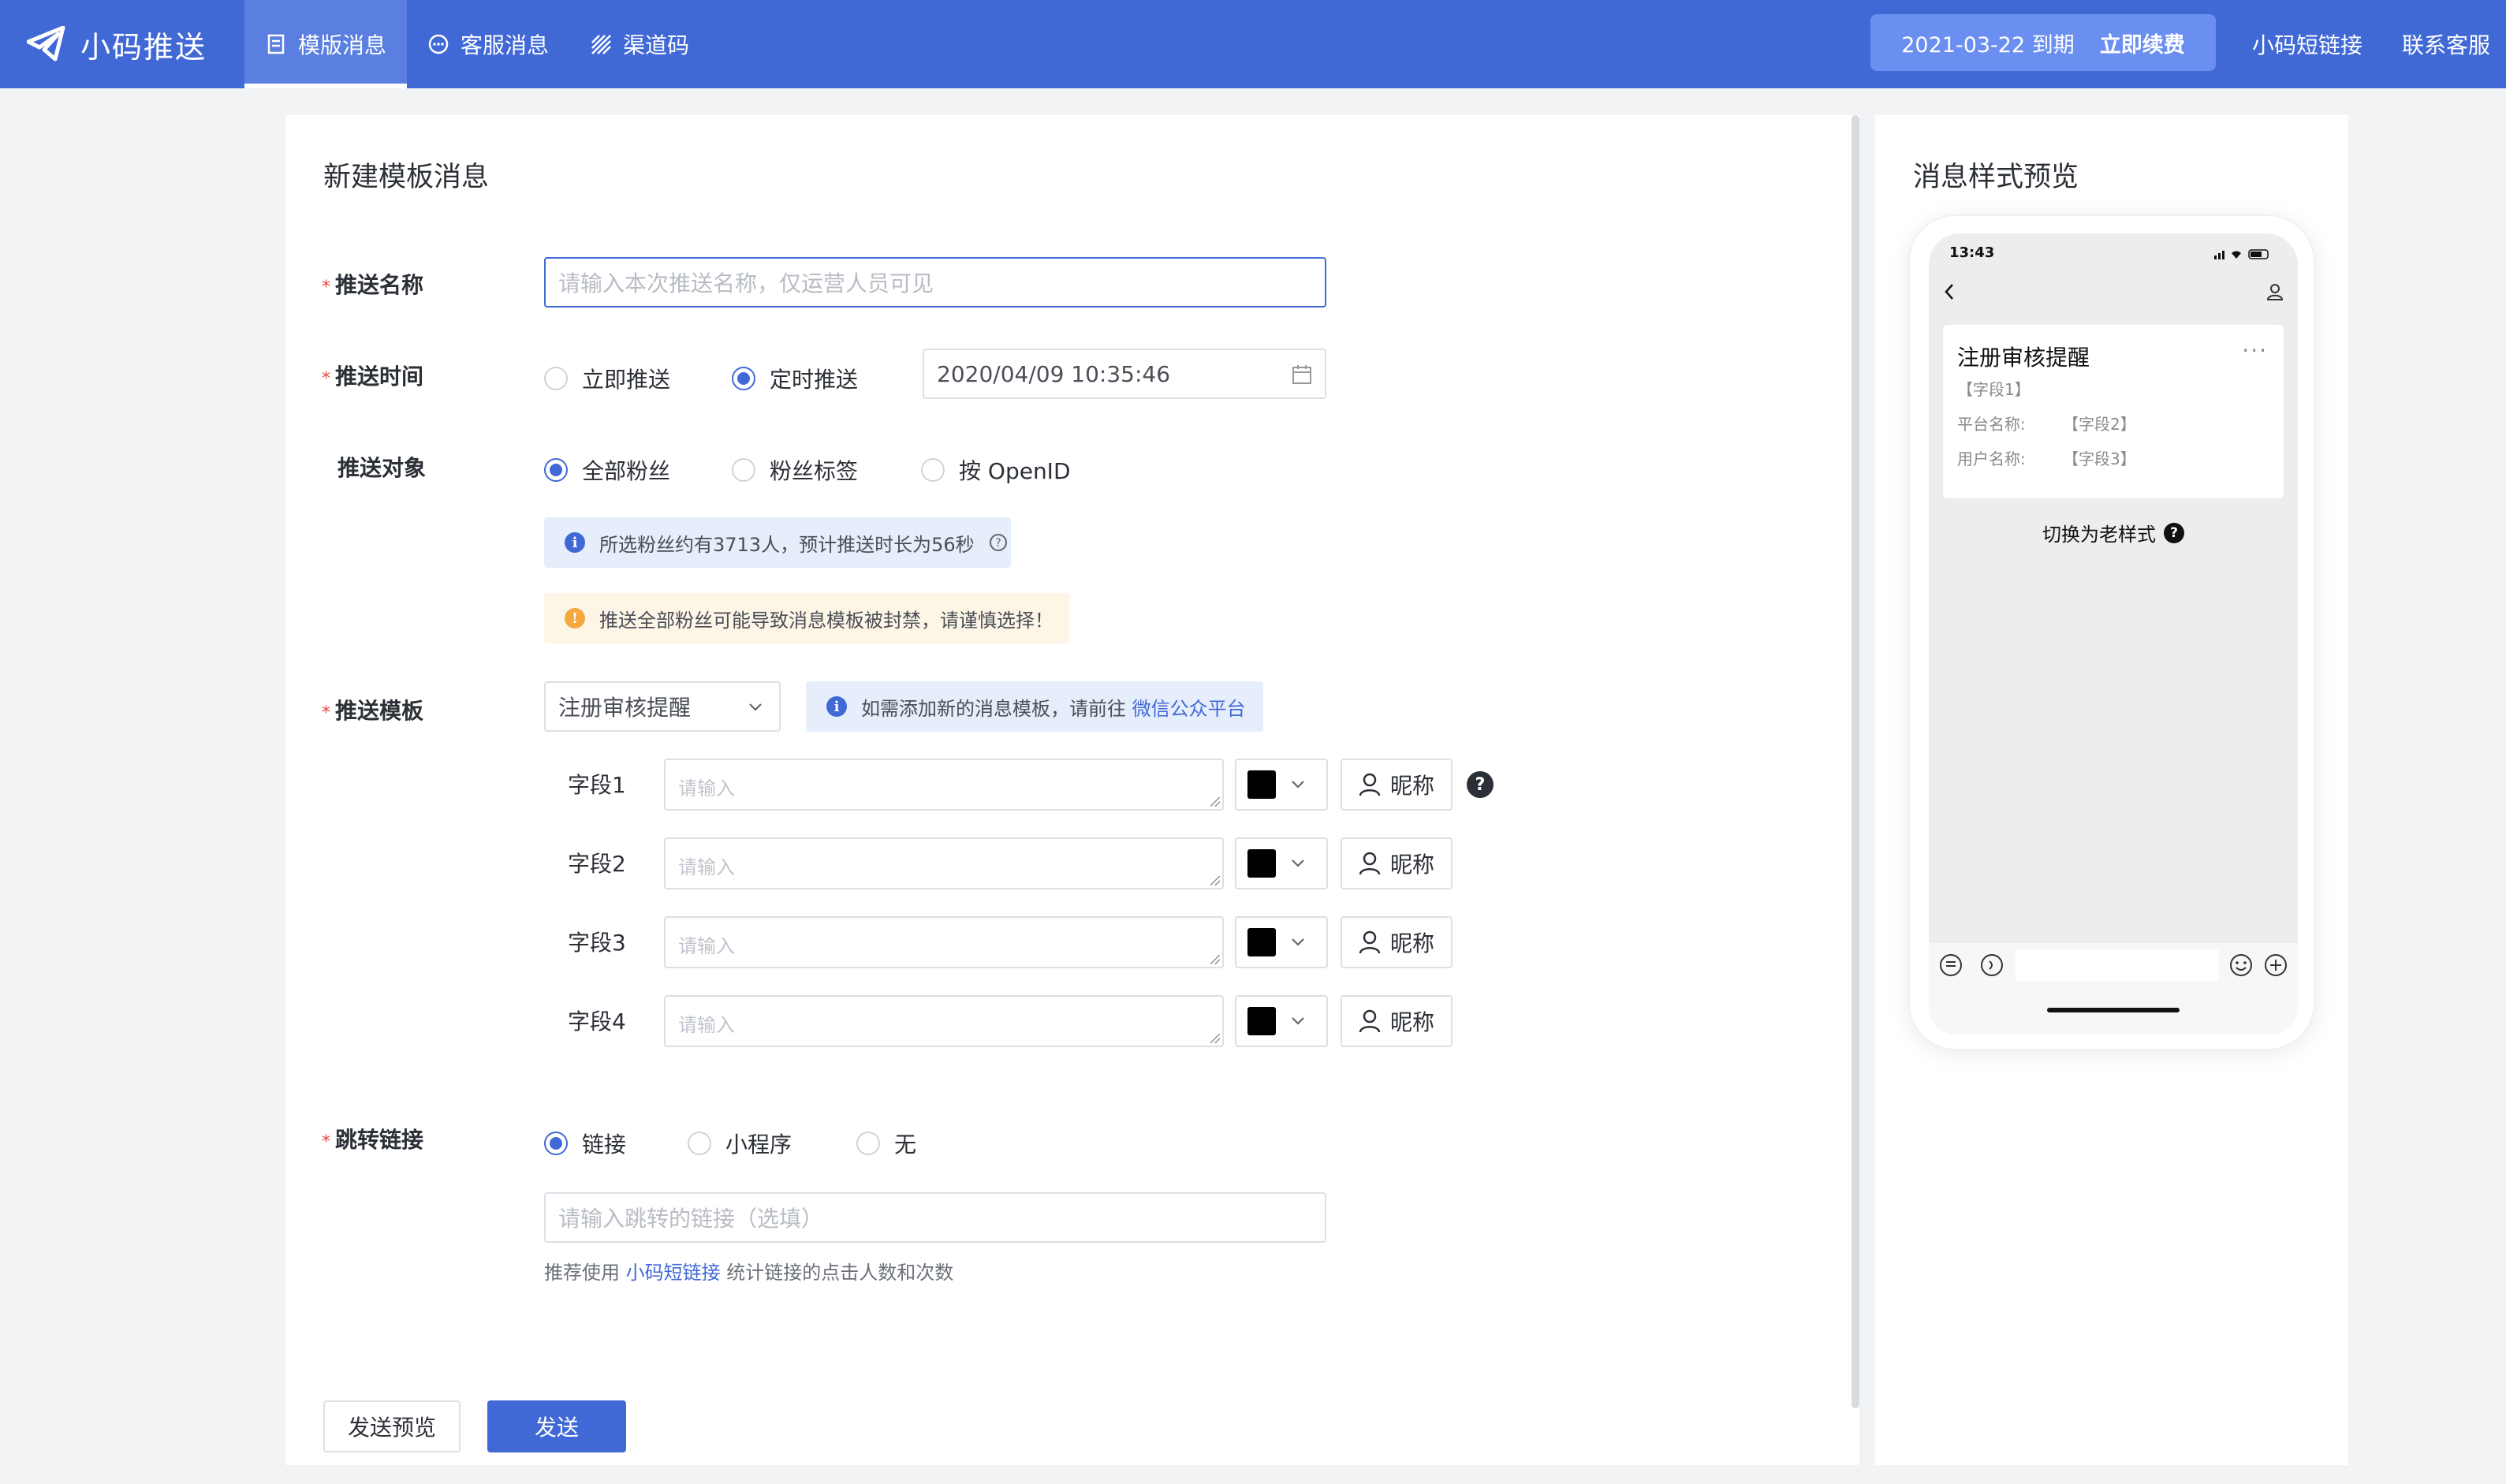  I want to click on radio-fan-tags: 粉丝标签, so click(795, 470).